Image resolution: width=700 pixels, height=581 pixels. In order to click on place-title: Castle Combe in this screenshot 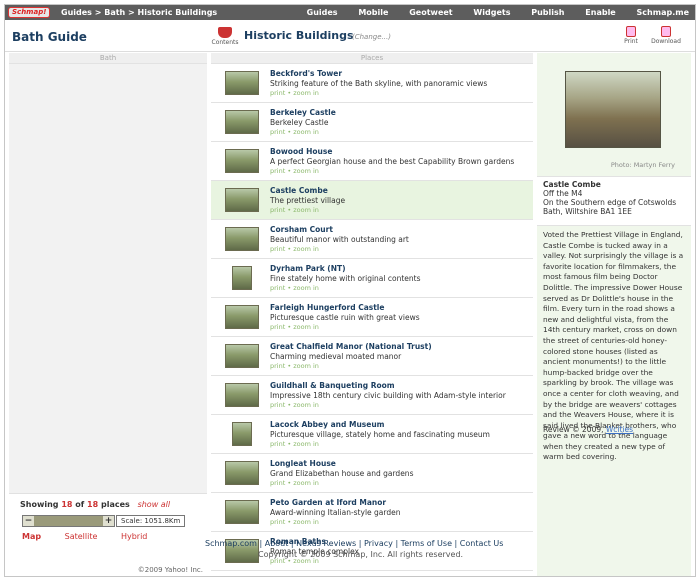, I will do `click(299, 190)`.